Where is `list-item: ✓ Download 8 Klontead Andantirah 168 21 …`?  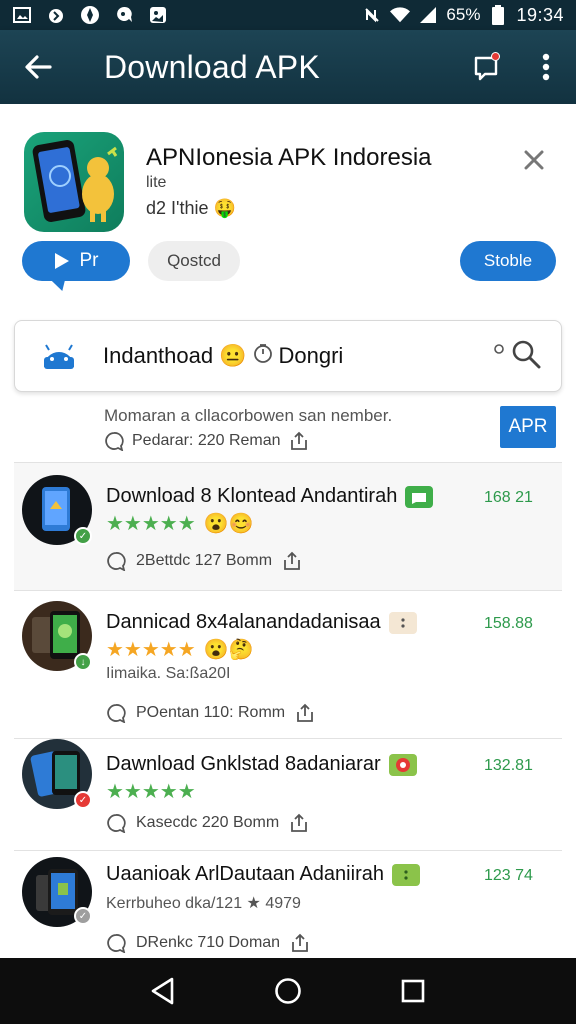 list-item: ✓ Download 8 Klontead Andantirah 168 21 … is located at coordinates (288, 526).